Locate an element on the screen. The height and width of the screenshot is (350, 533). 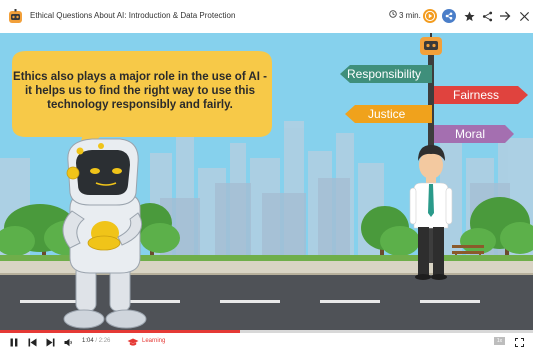
playback-speed: 1x is located at coordinates (499, 341).